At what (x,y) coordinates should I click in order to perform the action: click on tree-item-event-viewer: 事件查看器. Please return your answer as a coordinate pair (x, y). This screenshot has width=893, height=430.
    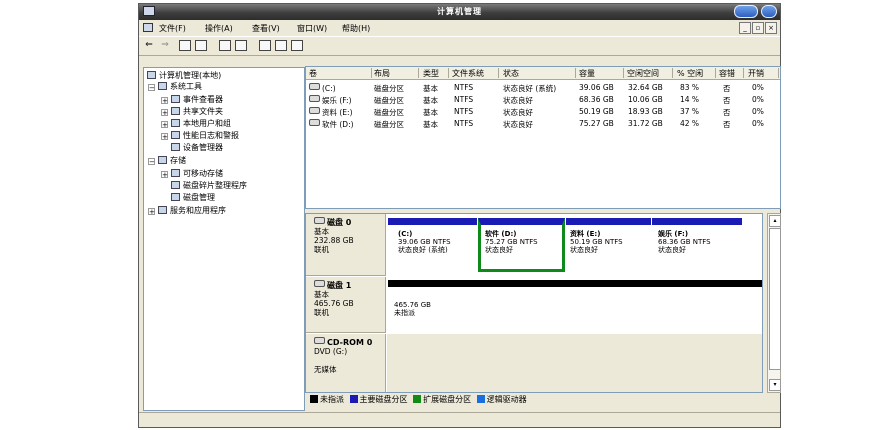
    Looking at the image, I should click on (197, 100).